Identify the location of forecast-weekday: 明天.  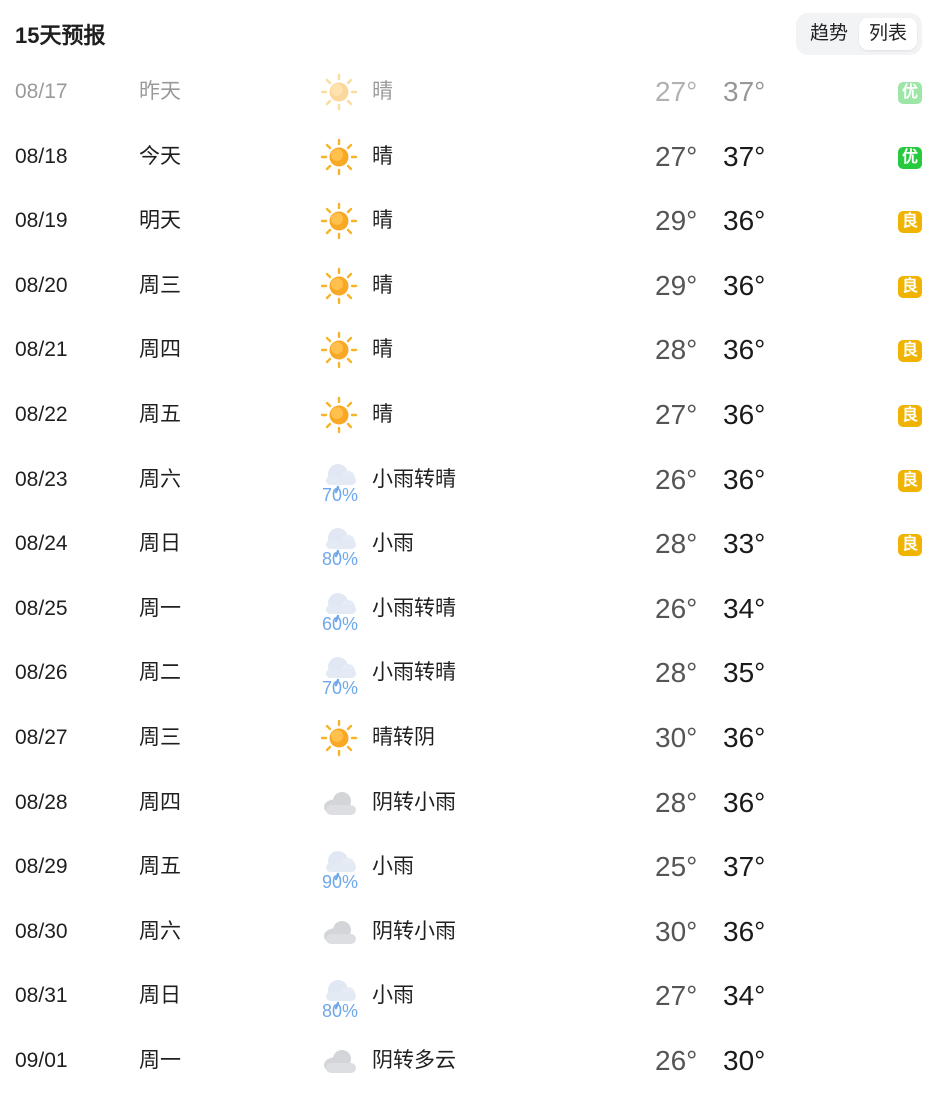
(160, 221).